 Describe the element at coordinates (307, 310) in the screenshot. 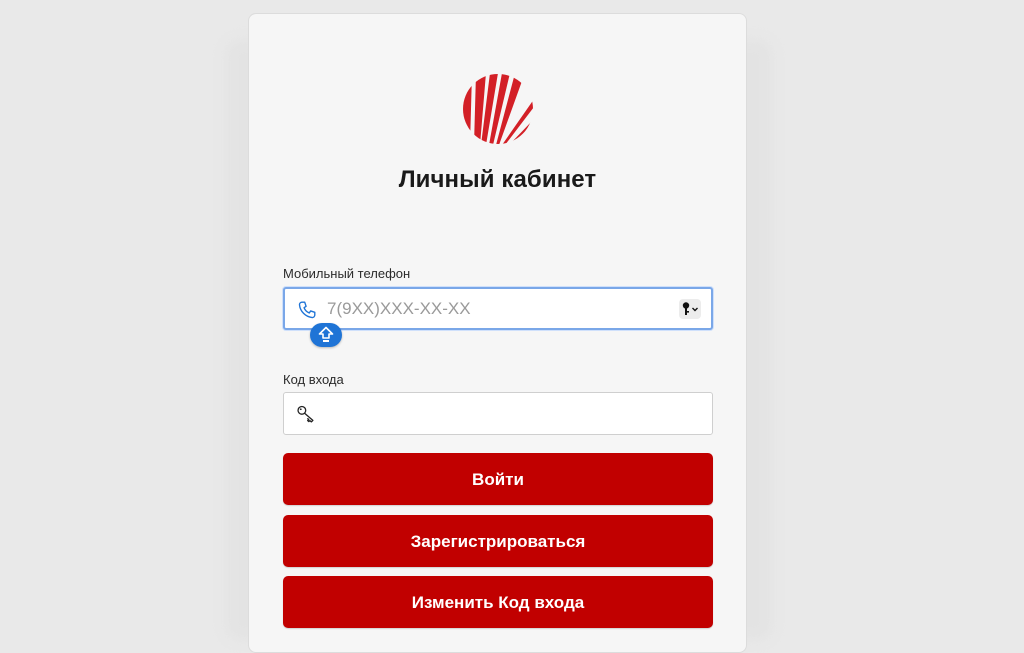

I see `phone-icon` at that location.